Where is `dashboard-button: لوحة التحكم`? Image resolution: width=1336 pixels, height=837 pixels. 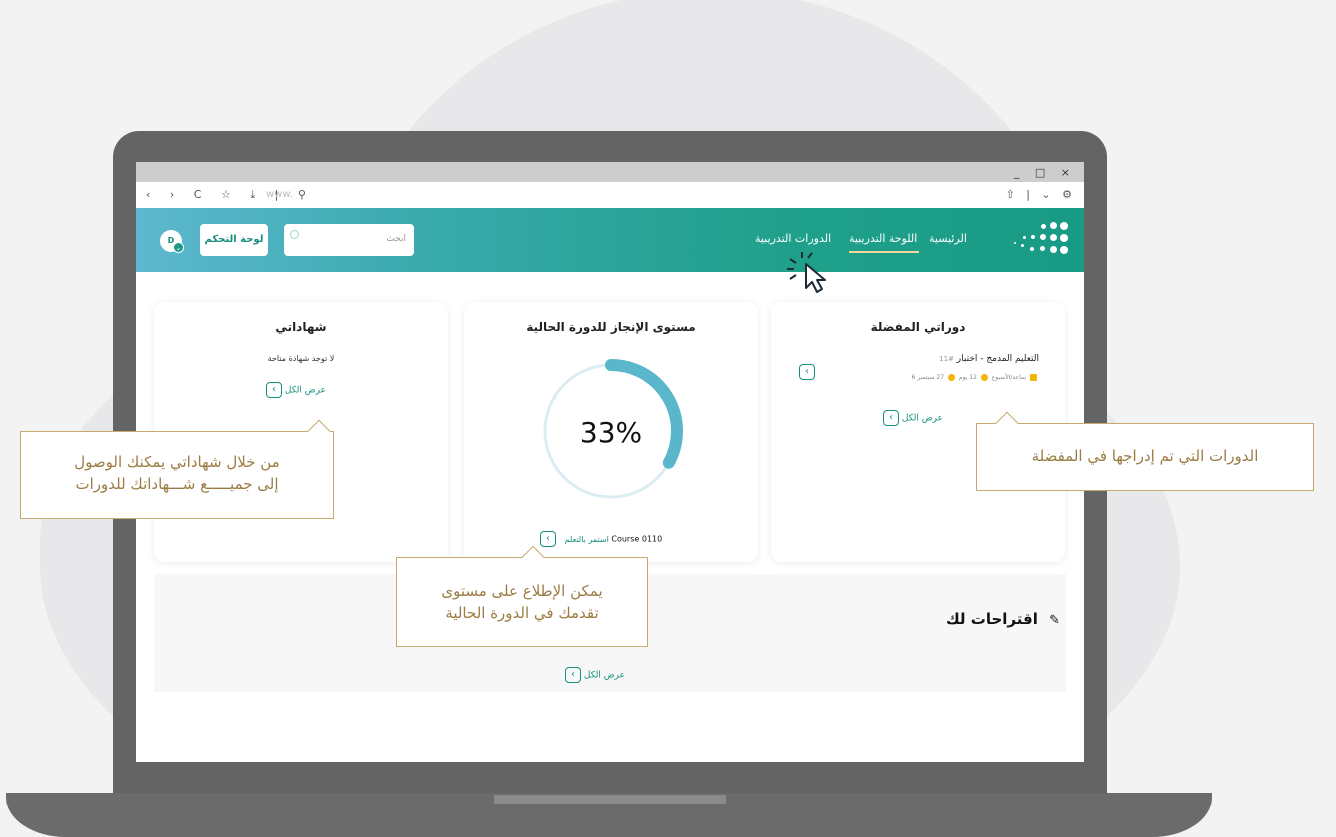
dashboard-button: لوحة التحكم is located at coordinates (234, 240).